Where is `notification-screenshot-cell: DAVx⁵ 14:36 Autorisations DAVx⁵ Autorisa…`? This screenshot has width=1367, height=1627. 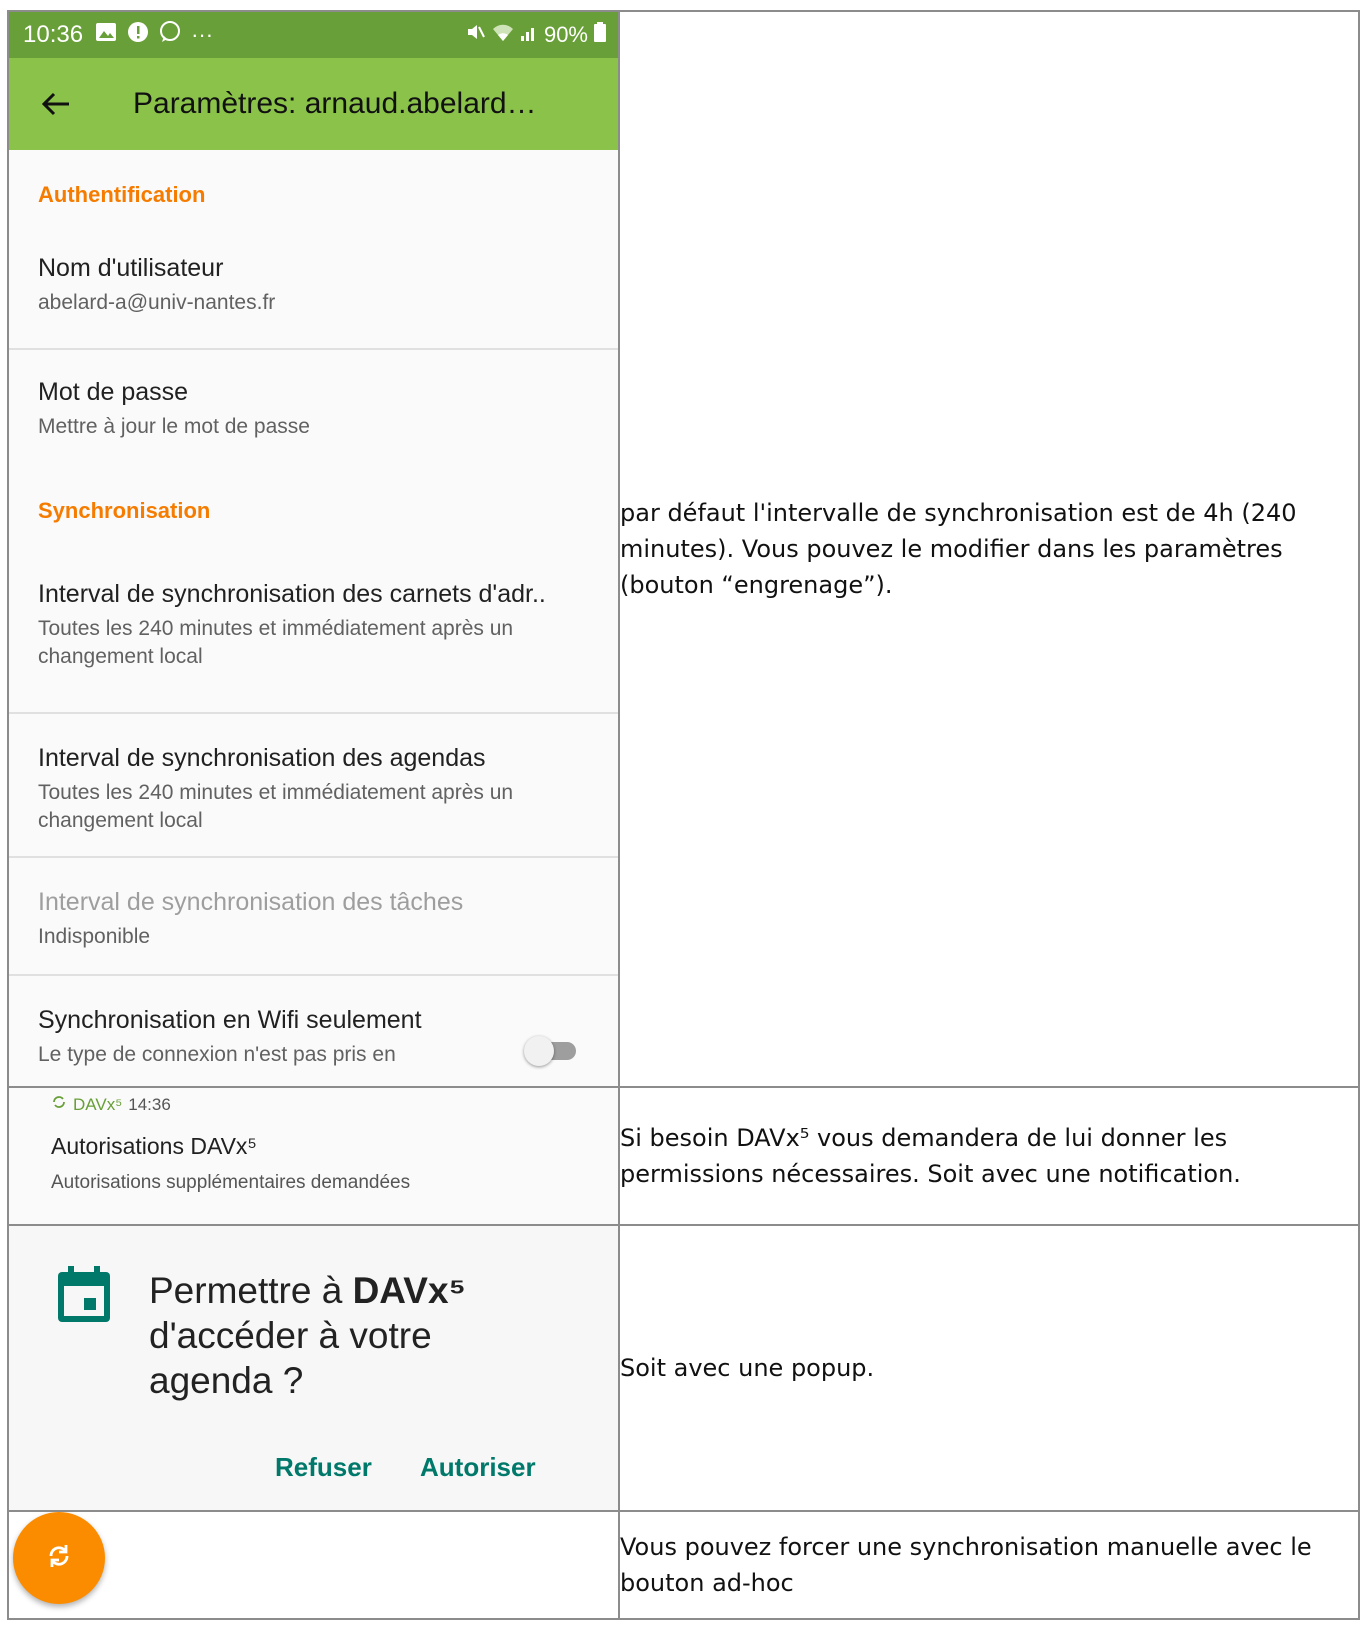
notification-screenshot-cell: DAVx⁵ 14:36 Autorisations DAVx⁵ Autorisa… is located at coordinates (313, 1156).